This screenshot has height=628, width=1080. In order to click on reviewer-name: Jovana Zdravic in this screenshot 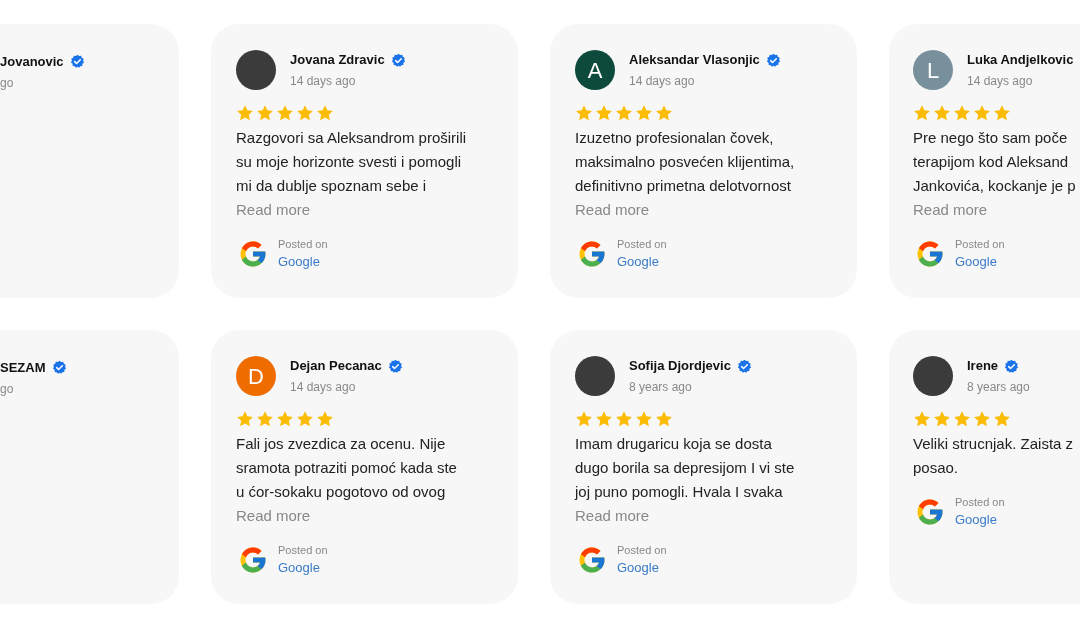, I will do `click(337, 60)`.